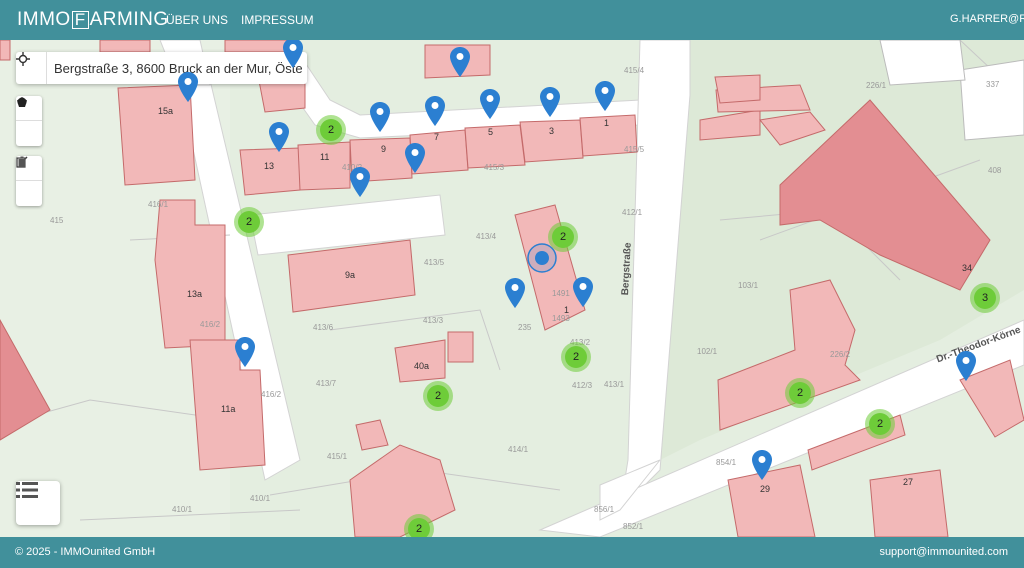  Describe the element at coordinates (57, 220) in the screenshot. I see `parcel-label: 415` at that location.